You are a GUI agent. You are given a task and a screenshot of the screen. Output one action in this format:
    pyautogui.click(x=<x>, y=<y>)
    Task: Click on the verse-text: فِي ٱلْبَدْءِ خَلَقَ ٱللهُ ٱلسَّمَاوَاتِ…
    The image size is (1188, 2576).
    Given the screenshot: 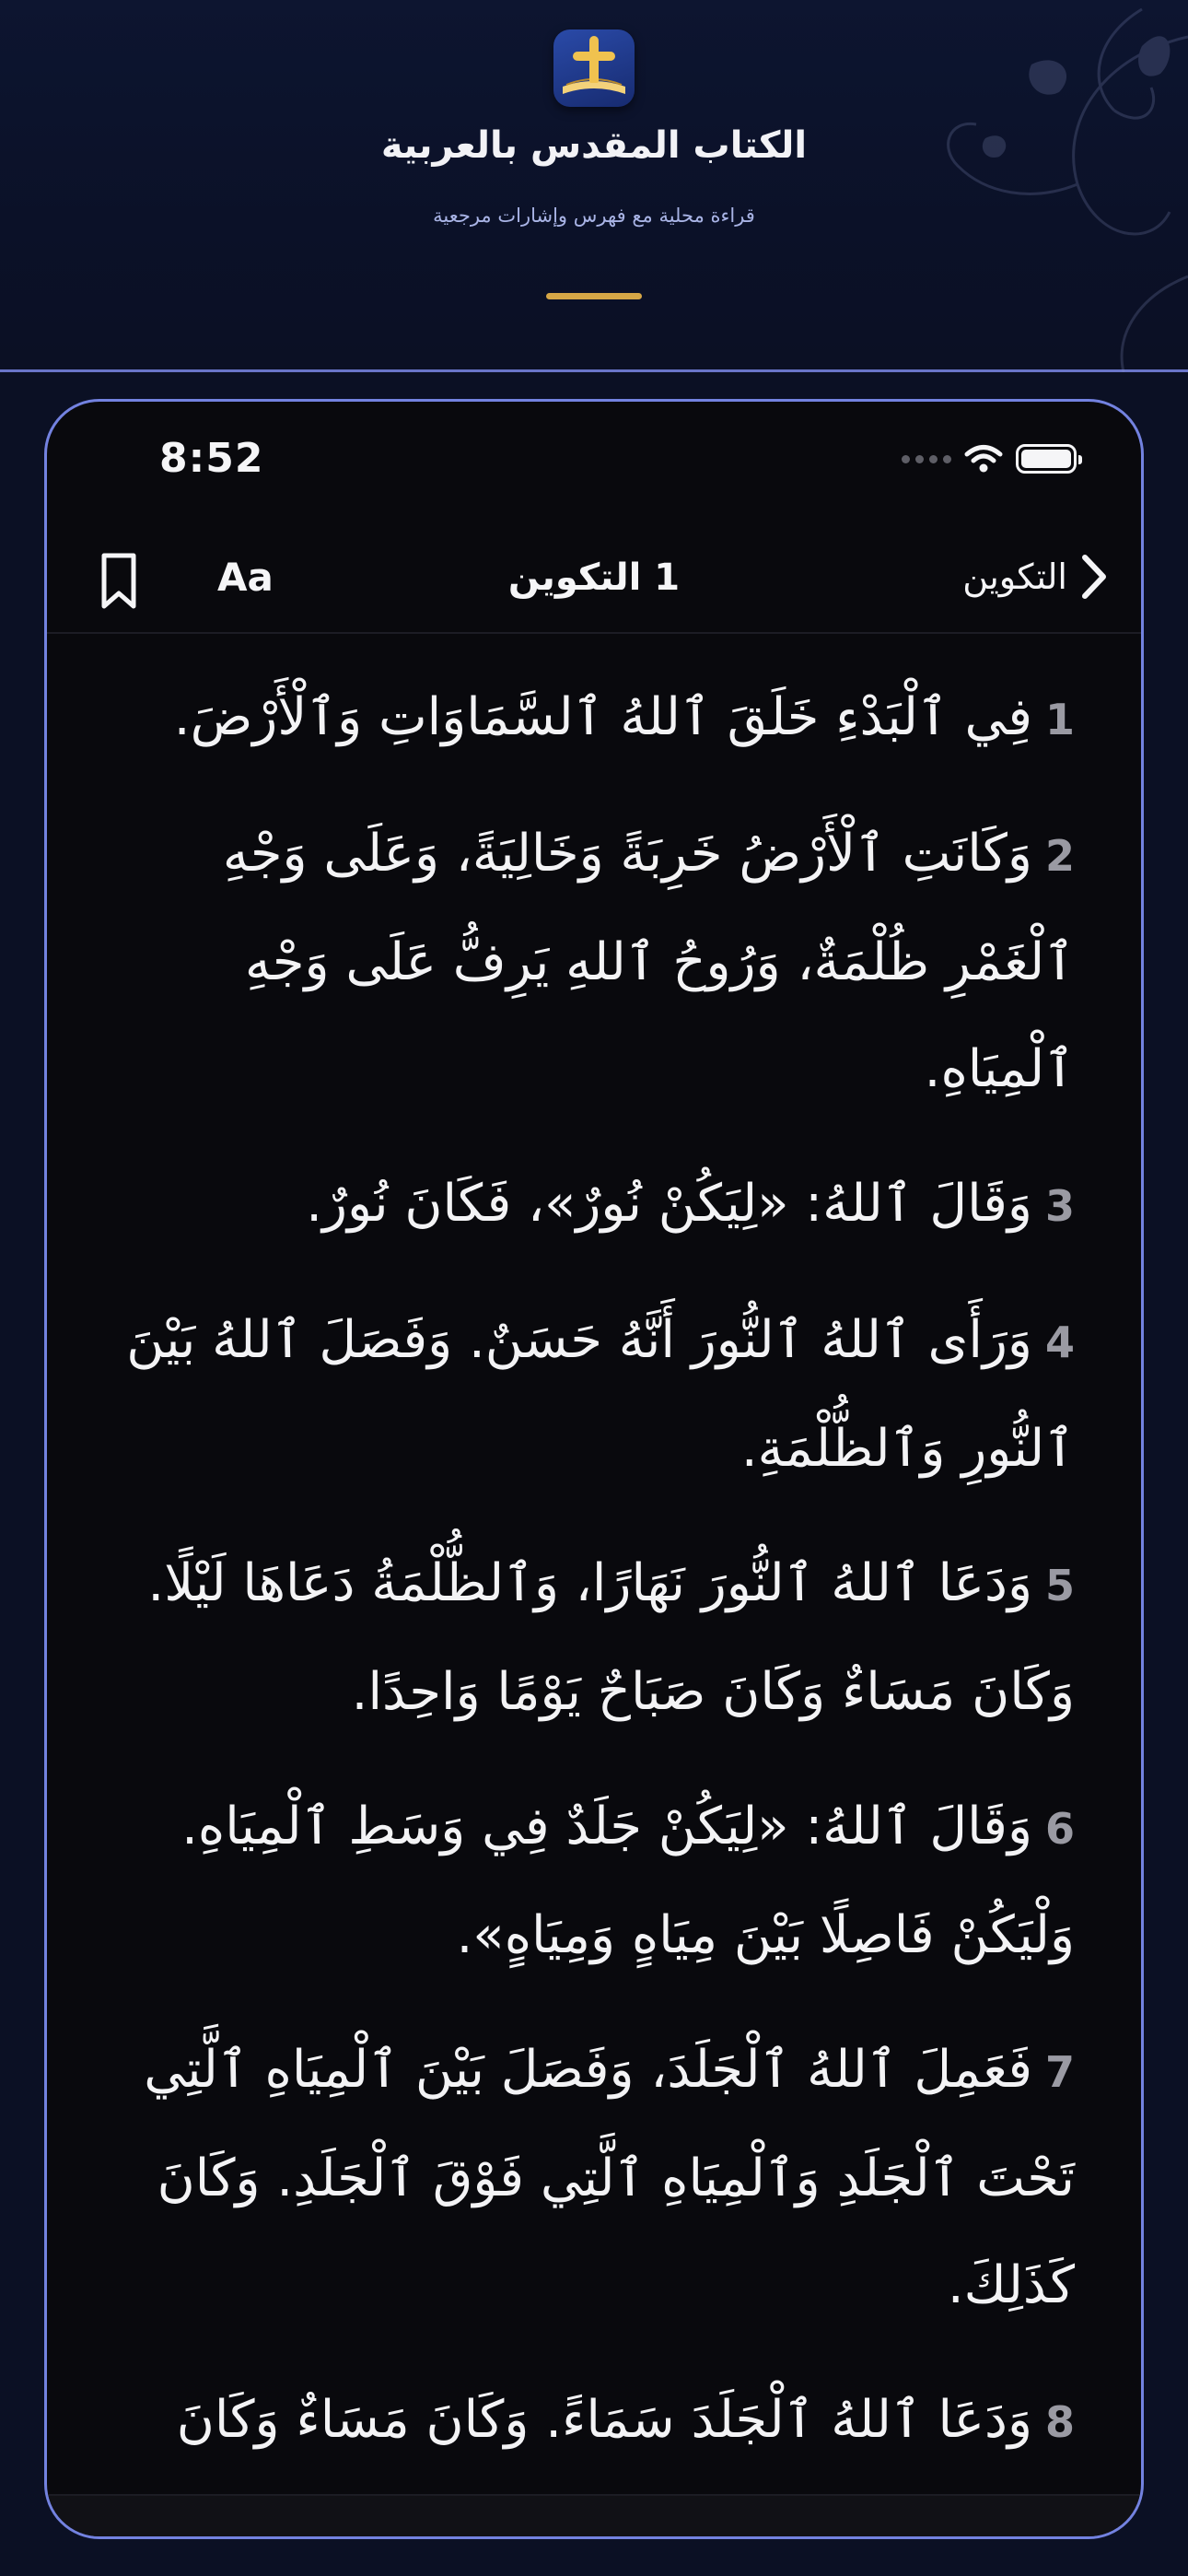 What is the action you would take?
    pyautogui.click(x=602, y=717)
    